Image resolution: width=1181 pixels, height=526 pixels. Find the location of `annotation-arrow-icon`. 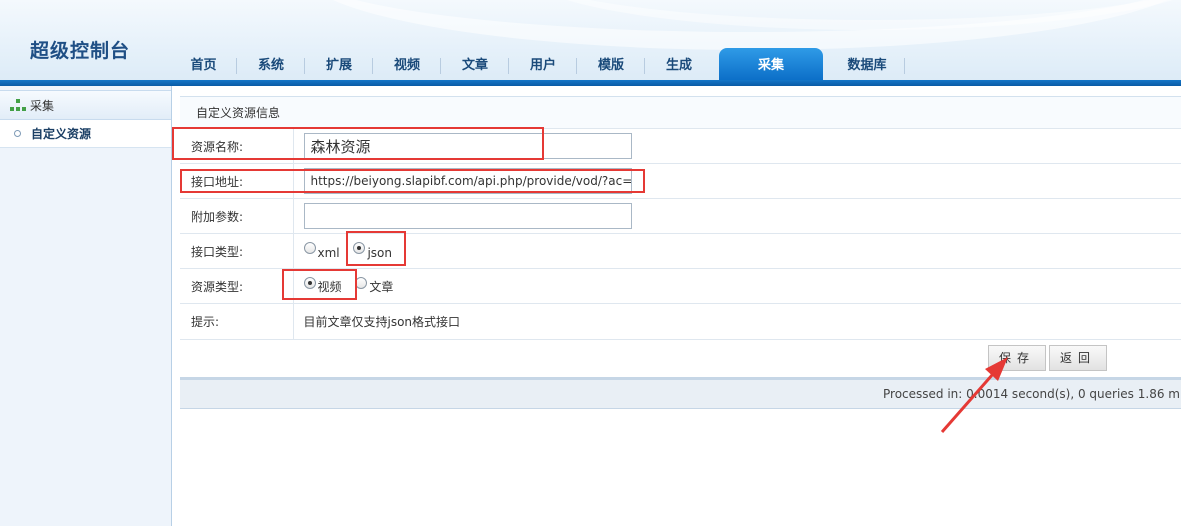

annotation-arrow-icon is located at coordinates (974, 395).